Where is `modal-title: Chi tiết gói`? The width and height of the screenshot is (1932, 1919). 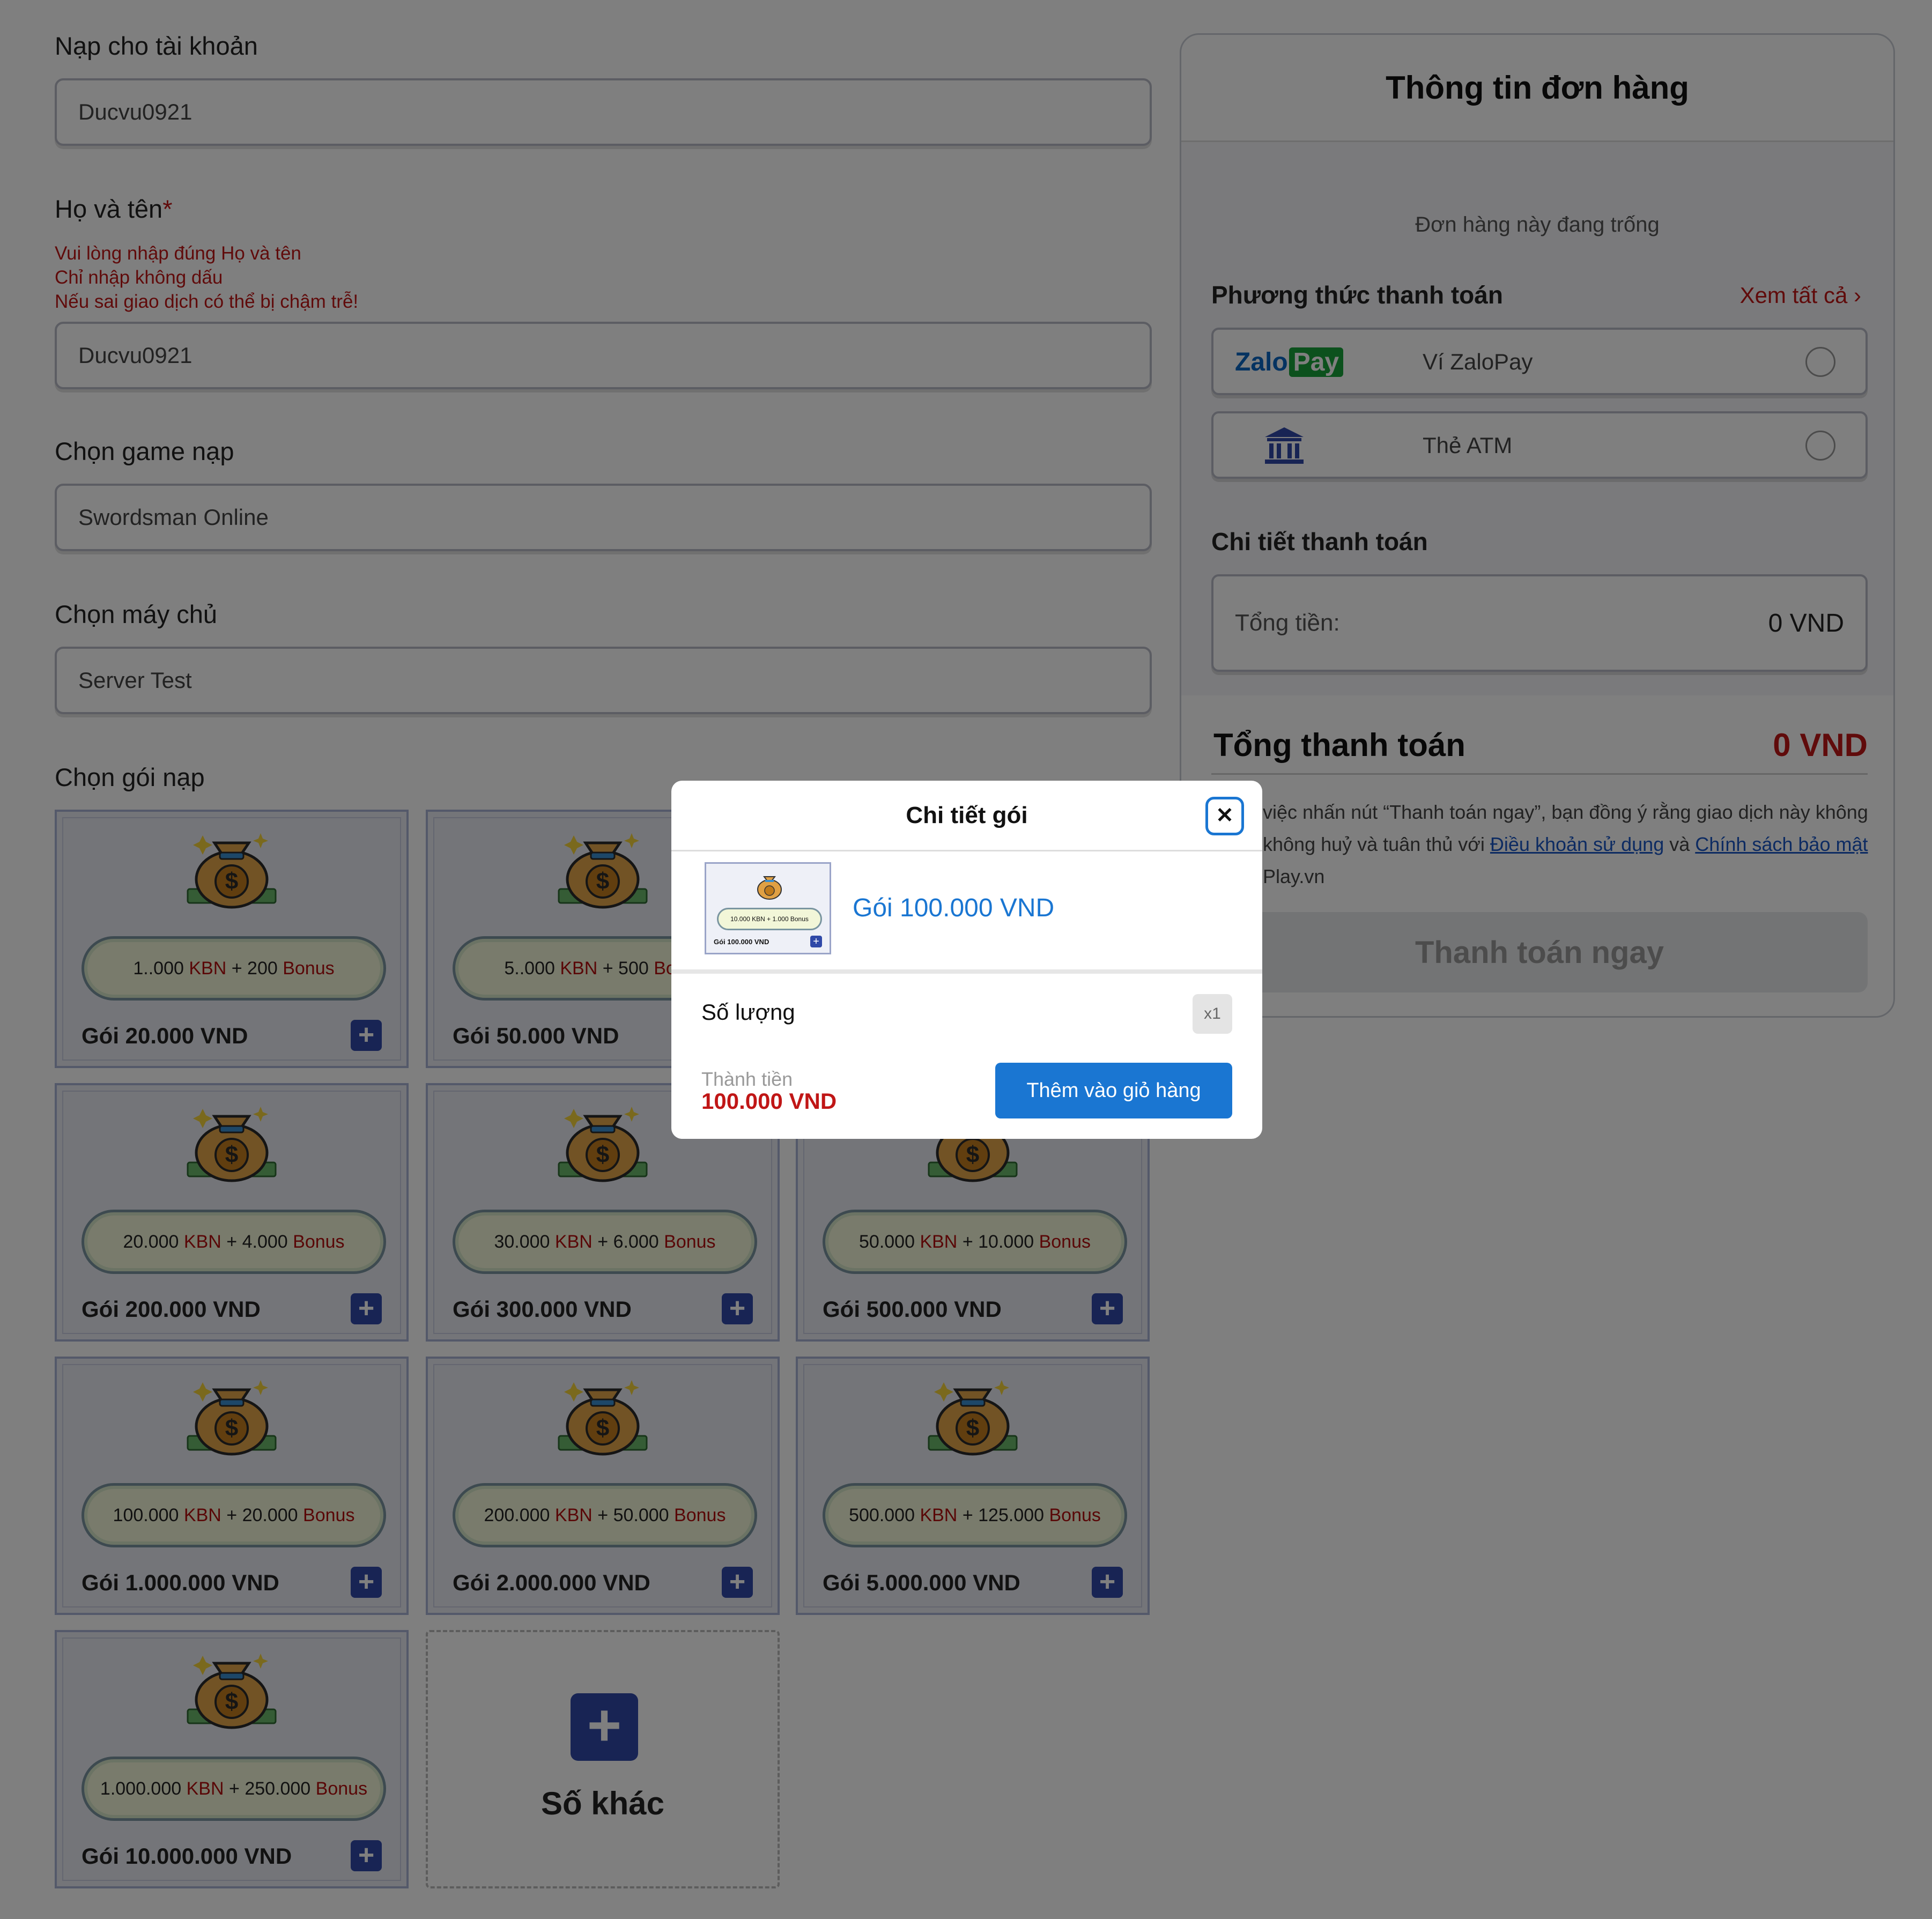 modal-title: Chi tiết gói is located at coordinates (966, 816).